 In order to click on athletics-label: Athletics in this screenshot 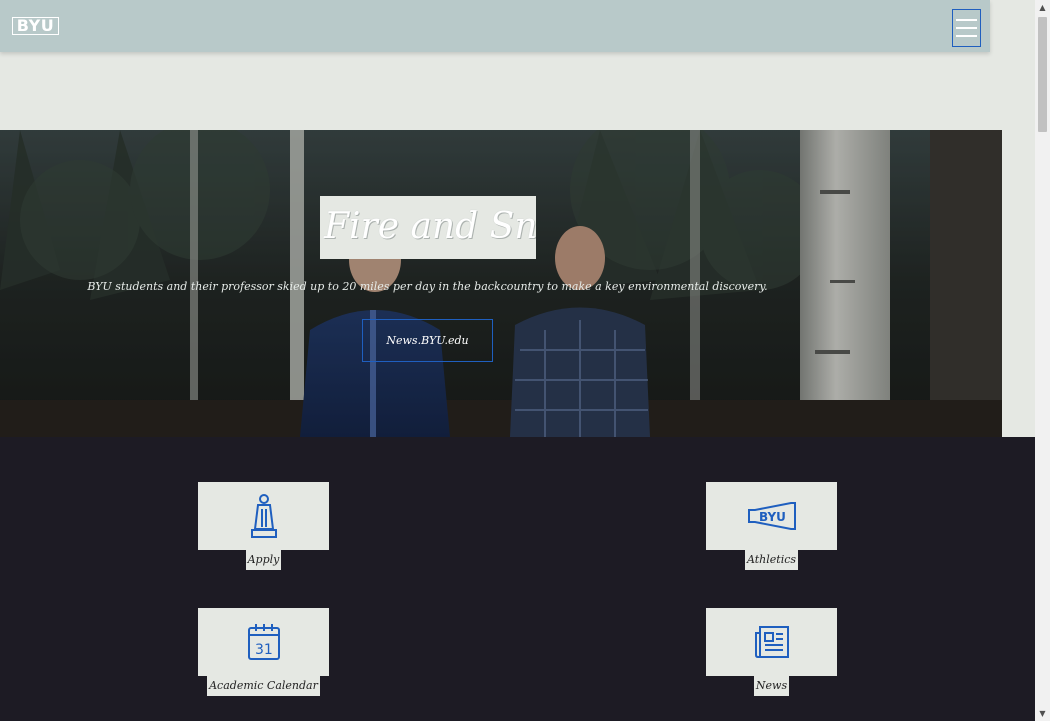, I will do `click(771, 560)`.